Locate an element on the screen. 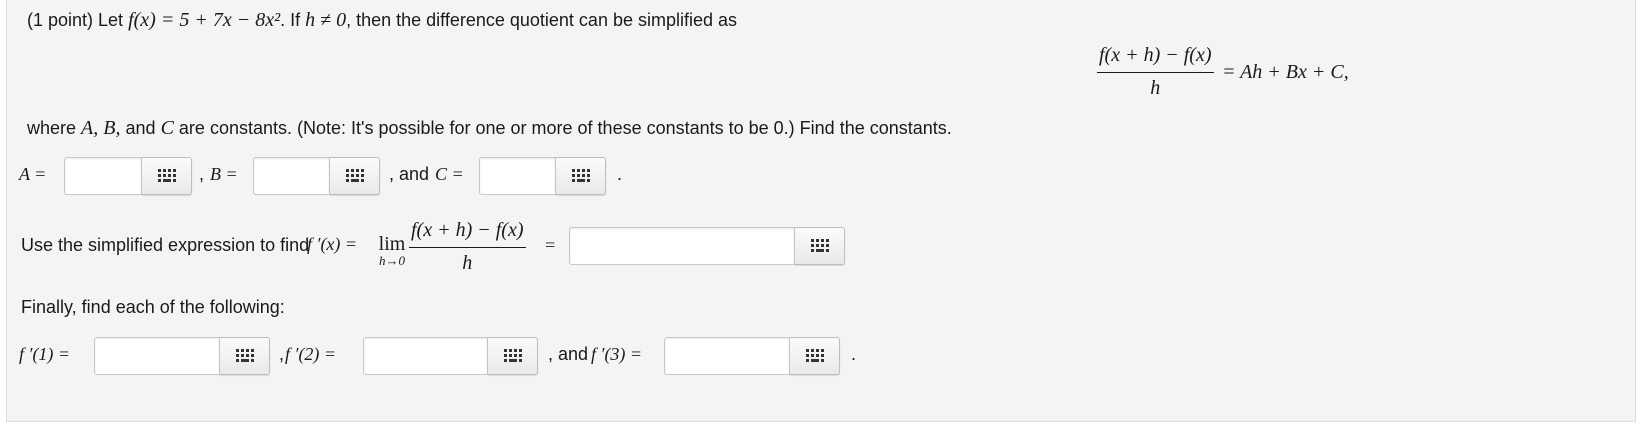 The height and width of the screenshot is (442, 1638). f3-separator: , and is located at coordinates (568, 354).